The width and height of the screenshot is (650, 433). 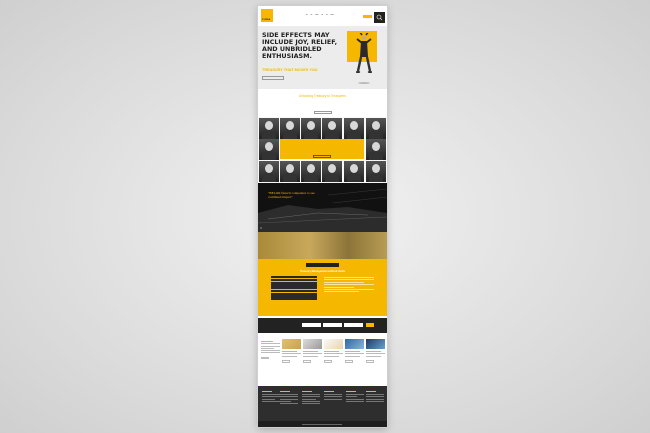 What do you see at coordinates (322, 103) in the screenshot?
I see `intro-section: Unlocking Treasury to Treasurers` at bounding box center [322, 103].